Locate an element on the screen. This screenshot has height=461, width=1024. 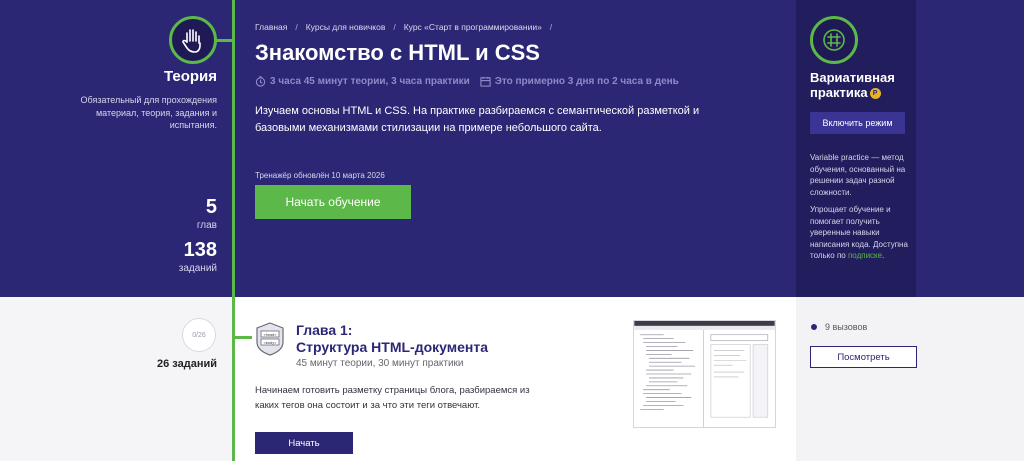
calendar-icon is located at coordinates (485, 81).